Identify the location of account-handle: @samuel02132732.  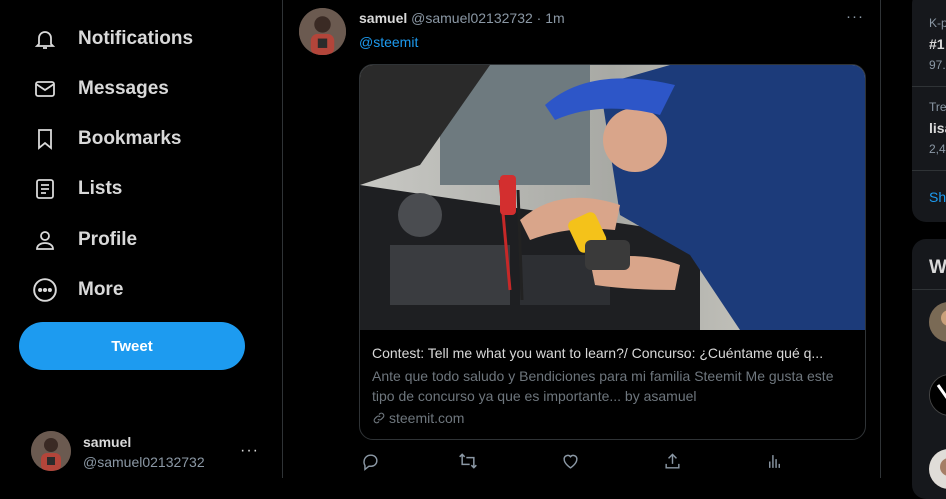
(144, 462).